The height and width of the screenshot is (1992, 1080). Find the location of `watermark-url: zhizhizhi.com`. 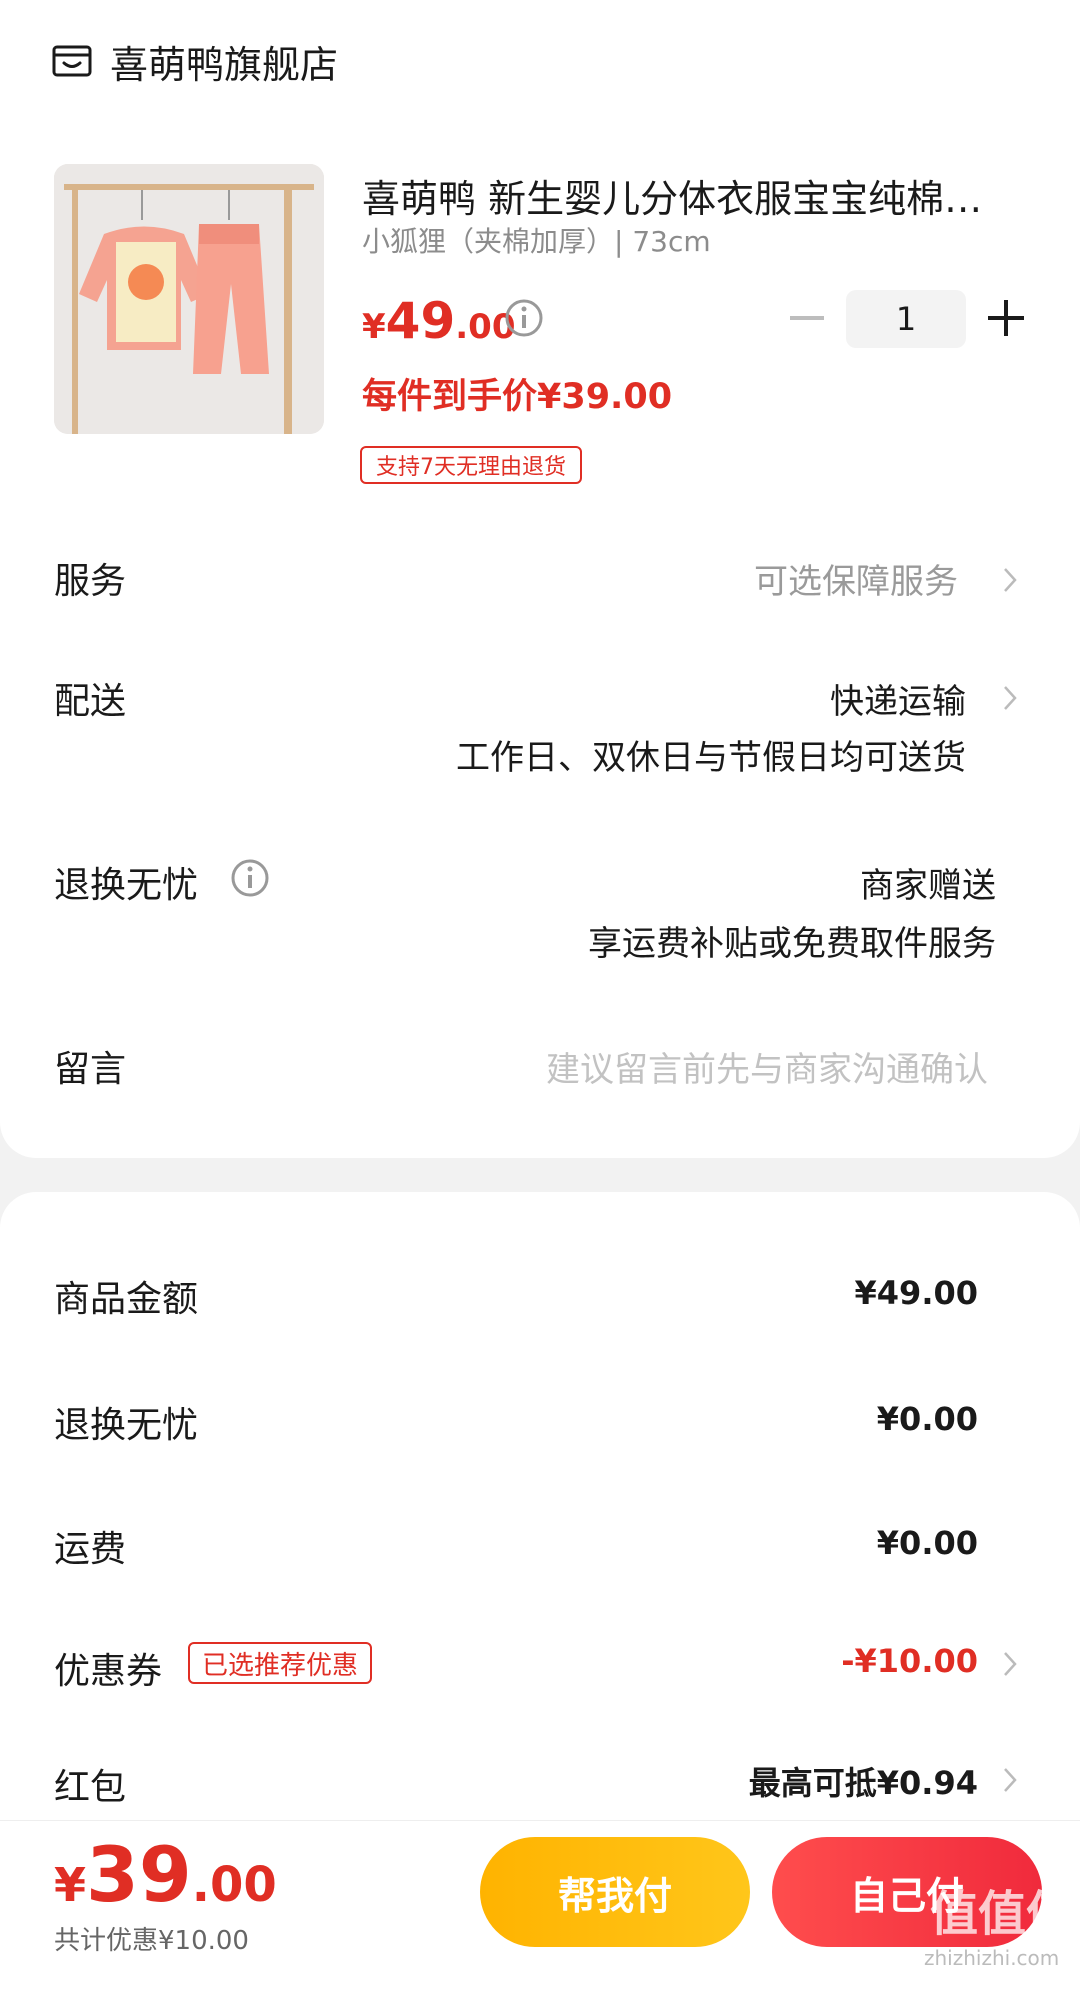

watermark-url: zhizhizhi.com is located at coordinates (992, 1958).